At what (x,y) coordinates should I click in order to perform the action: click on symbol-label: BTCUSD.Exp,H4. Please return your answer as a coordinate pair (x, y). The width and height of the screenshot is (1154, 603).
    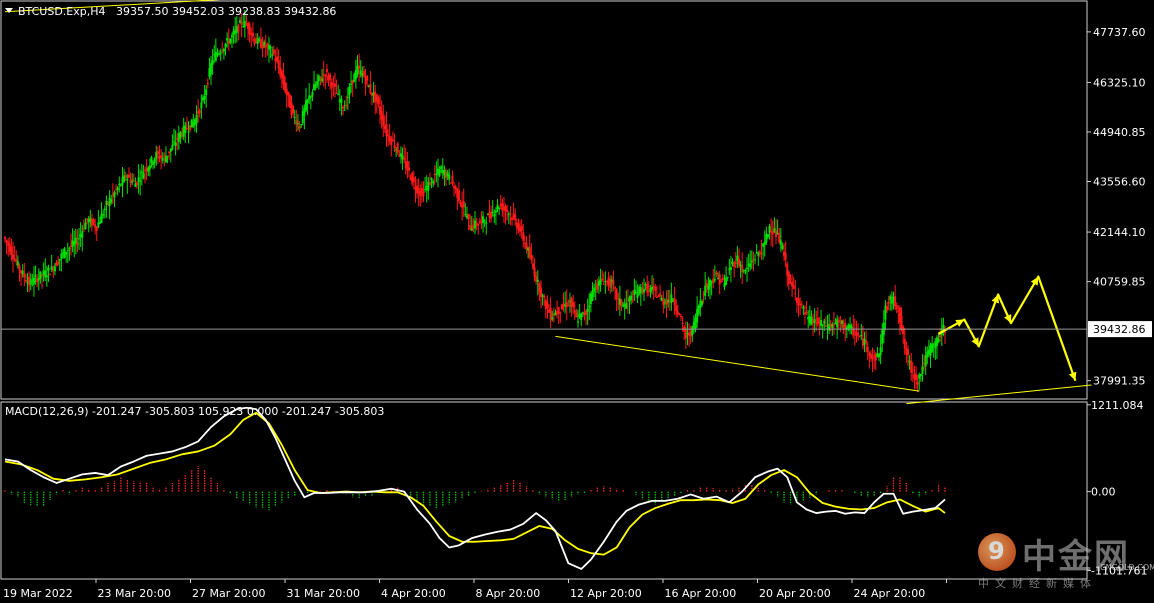
    Looking at the image, I should click on (62, 11).